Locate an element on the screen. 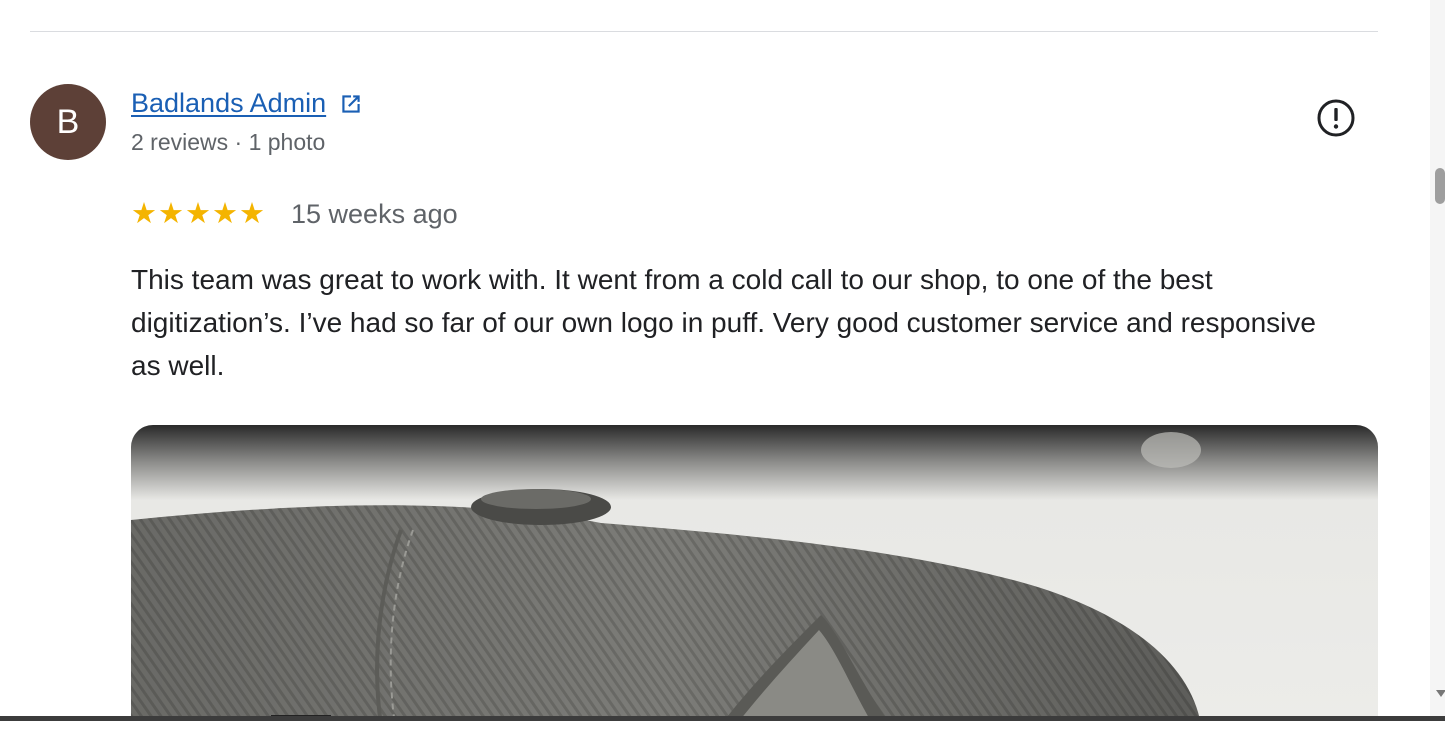  star-rating: ★ ★ ★ ★ ★ is located at coordinates (198, 214).